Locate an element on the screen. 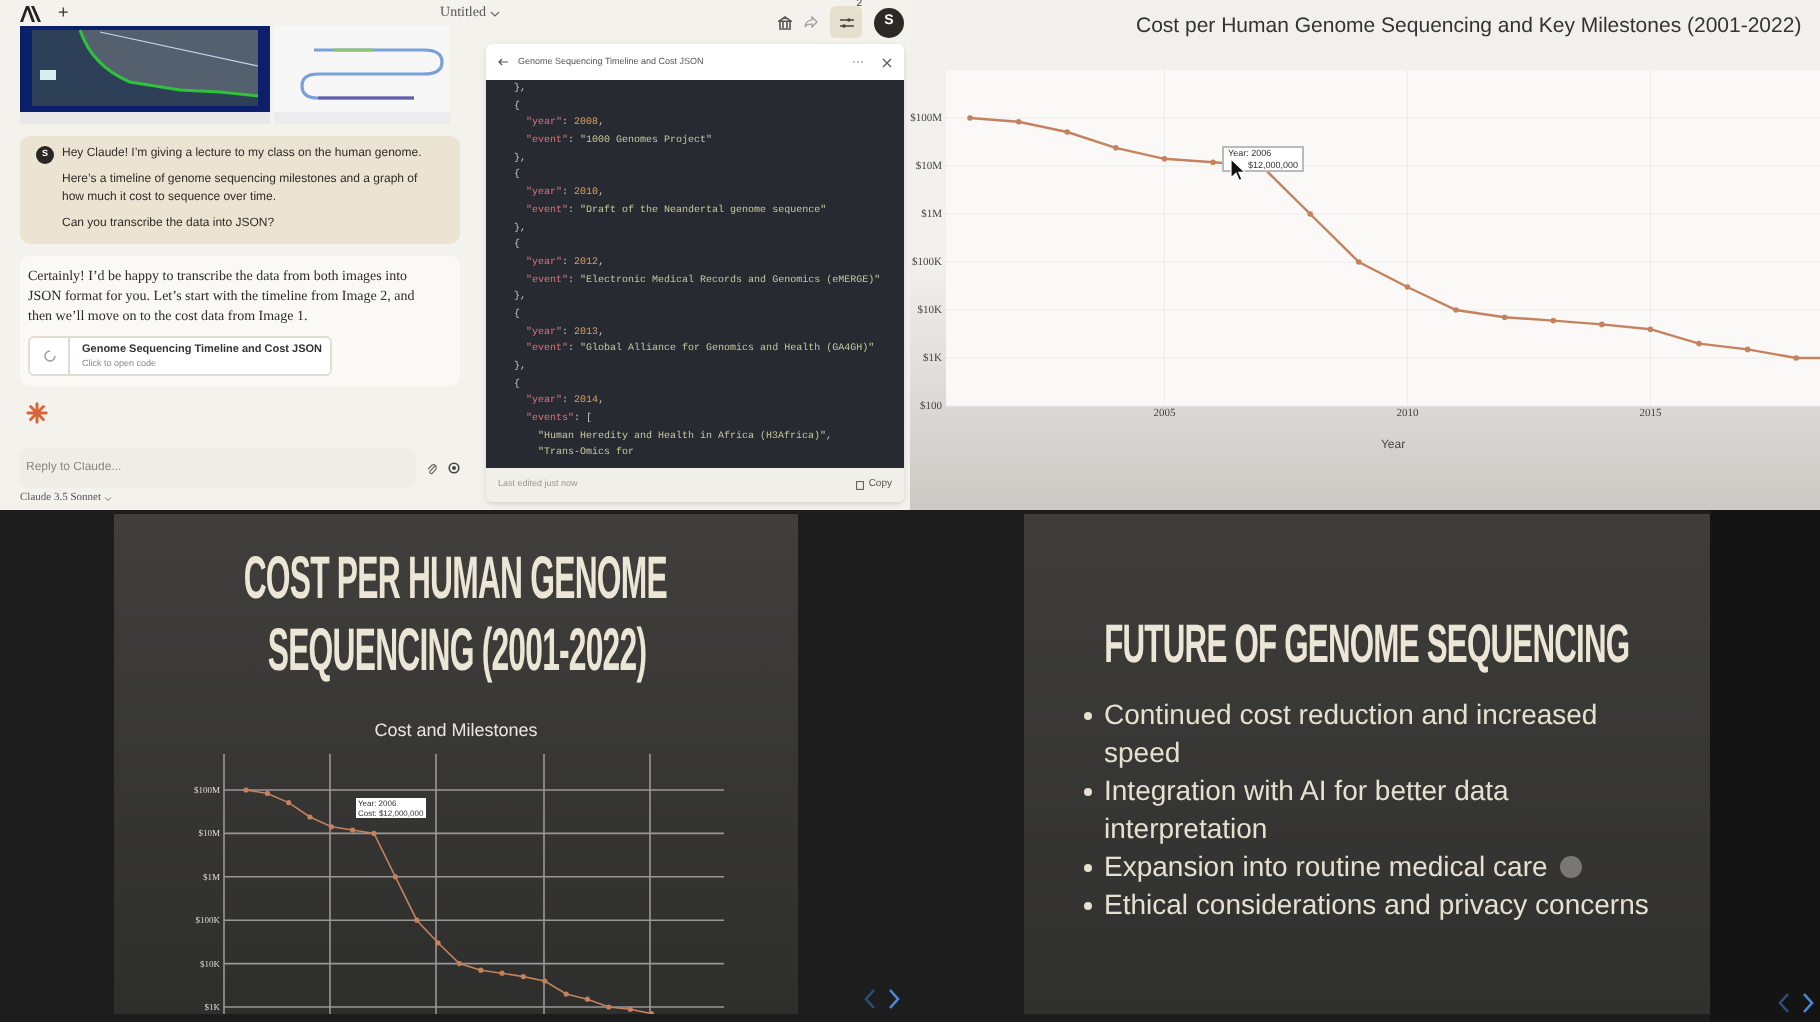 This screenshot has height=1022, width=1820. chevron-down-icon is located at coordinates (108, 499).